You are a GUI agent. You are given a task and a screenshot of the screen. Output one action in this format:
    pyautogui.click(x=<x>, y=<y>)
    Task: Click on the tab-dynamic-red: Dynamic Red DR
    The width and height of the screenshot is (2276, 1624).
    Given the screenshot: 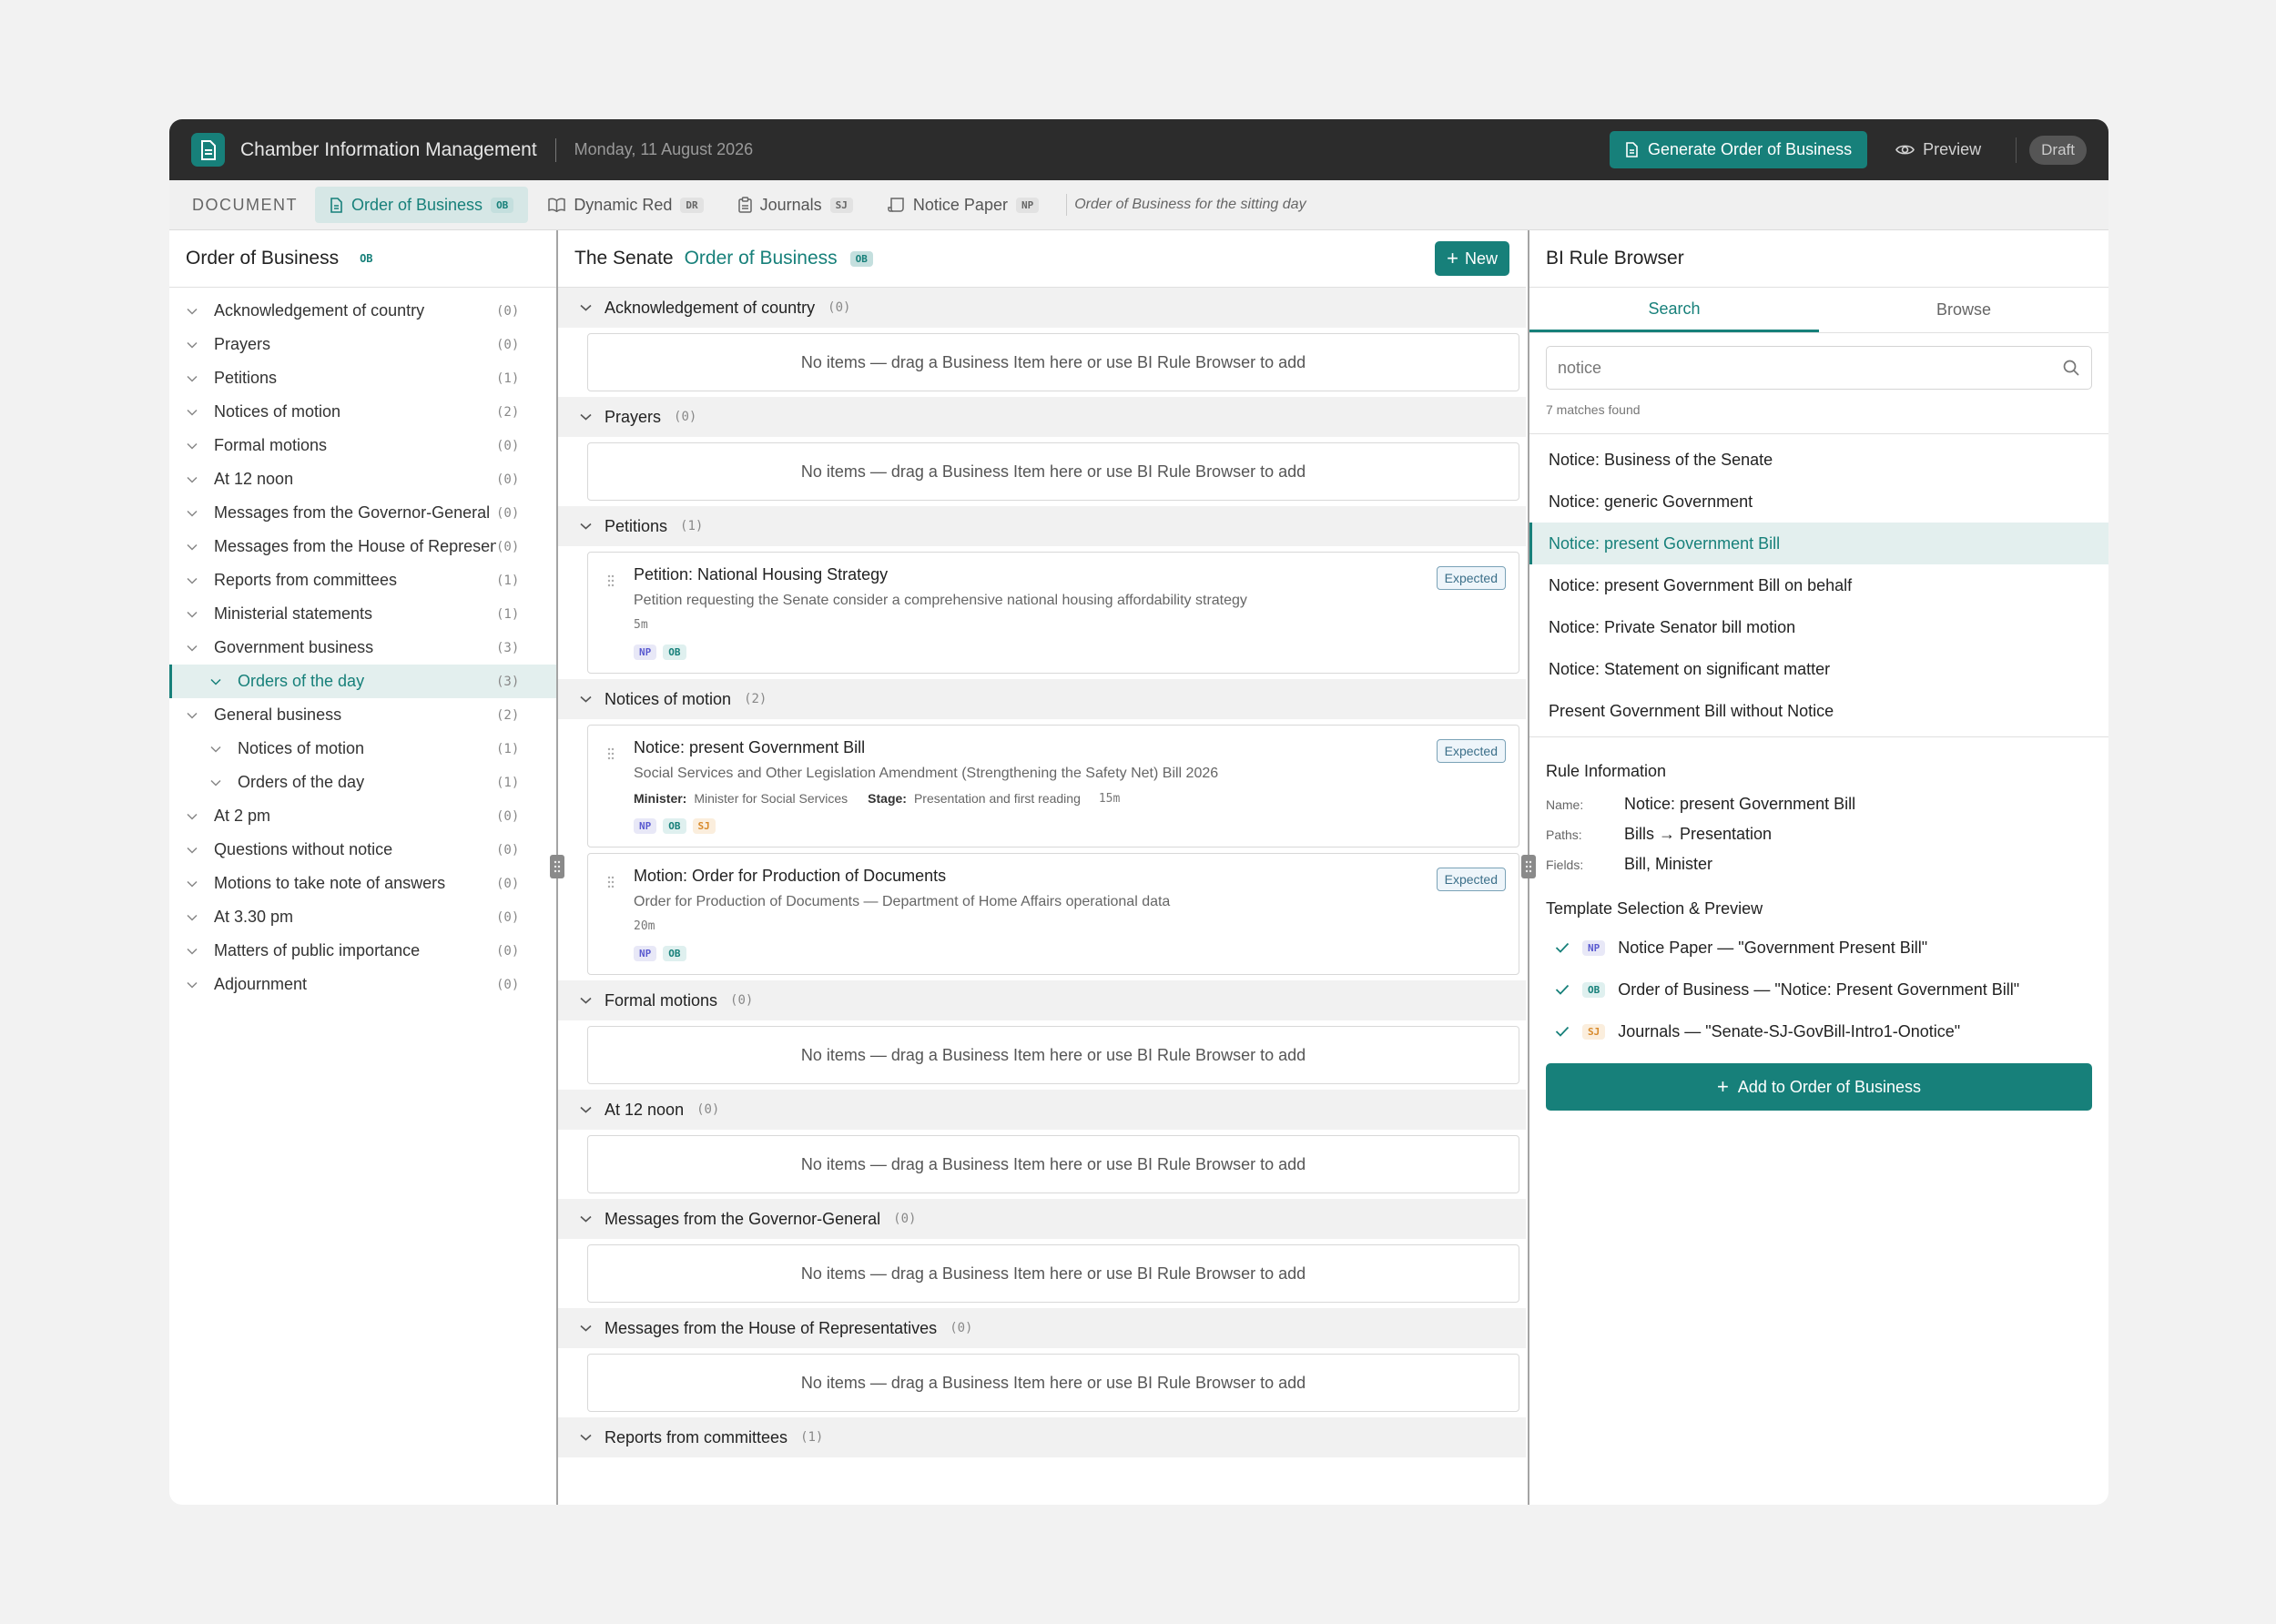 What is the action you would take?
    pyautogui.click(x=625, y=205)
    